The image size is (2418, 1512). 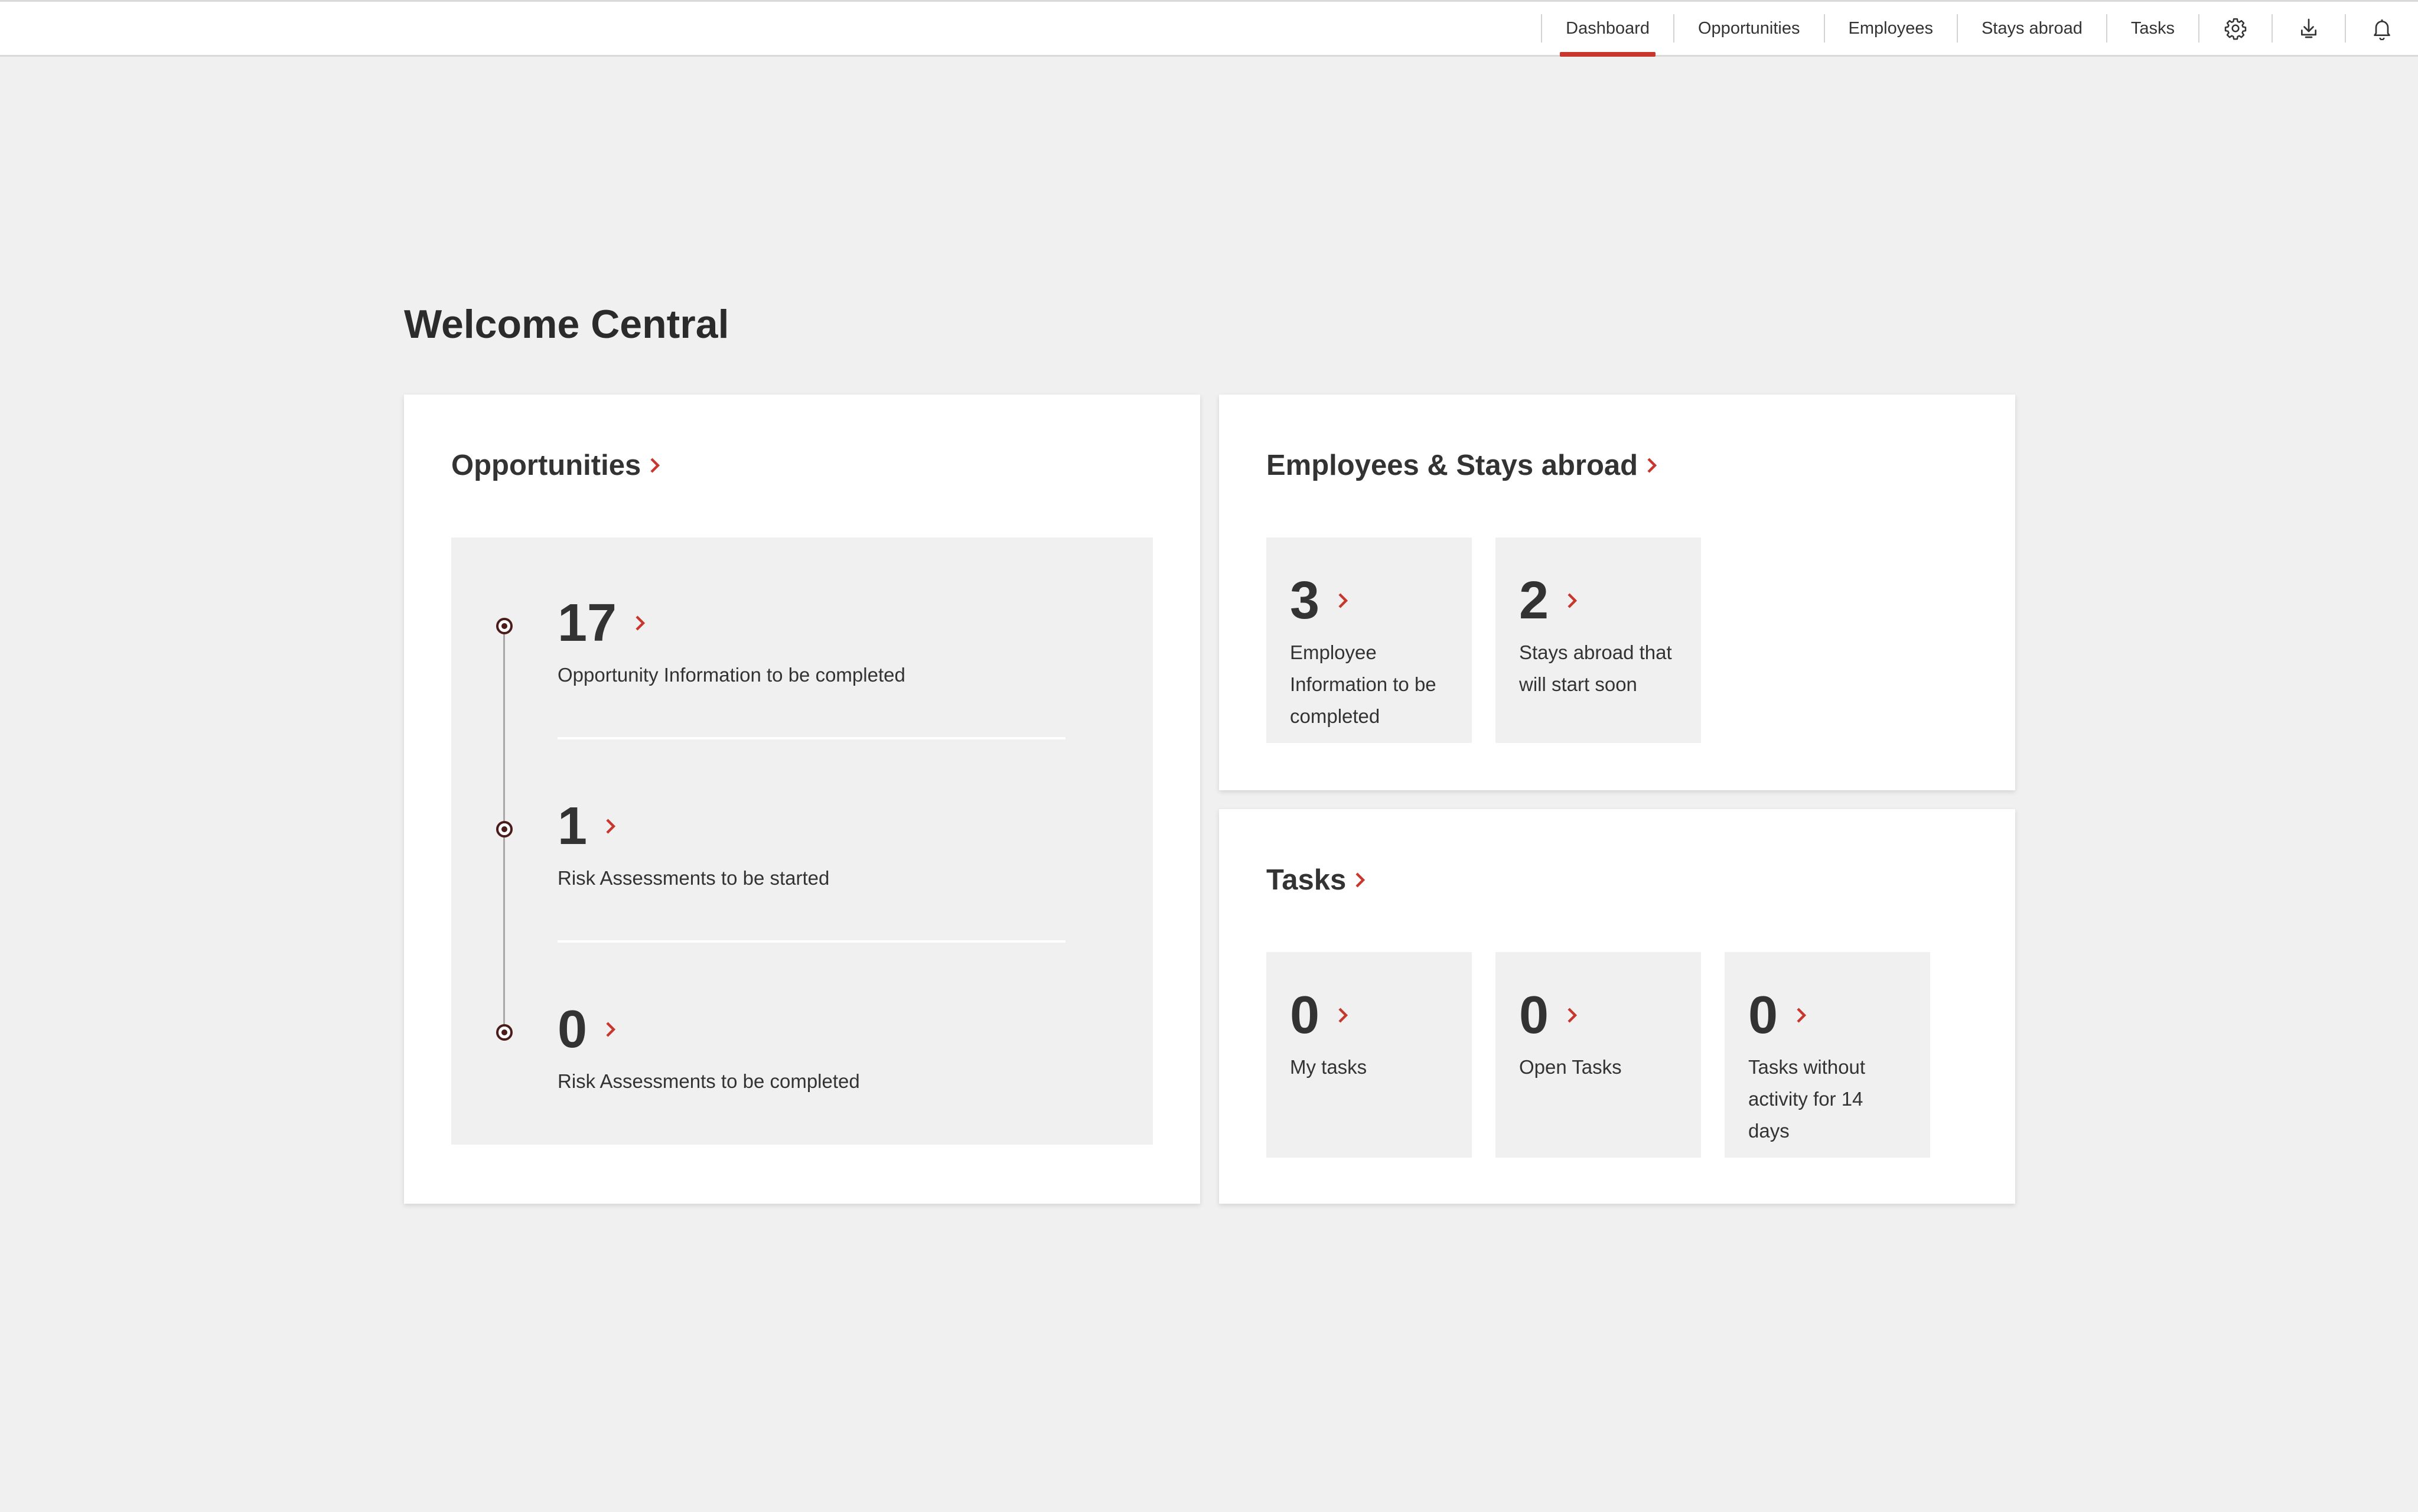 What do you see at coordinates (1807, 1099) in the screenshot?
I see `tile-label: Tasks without activity for 14 days` at bounding box center [1807, 1099].